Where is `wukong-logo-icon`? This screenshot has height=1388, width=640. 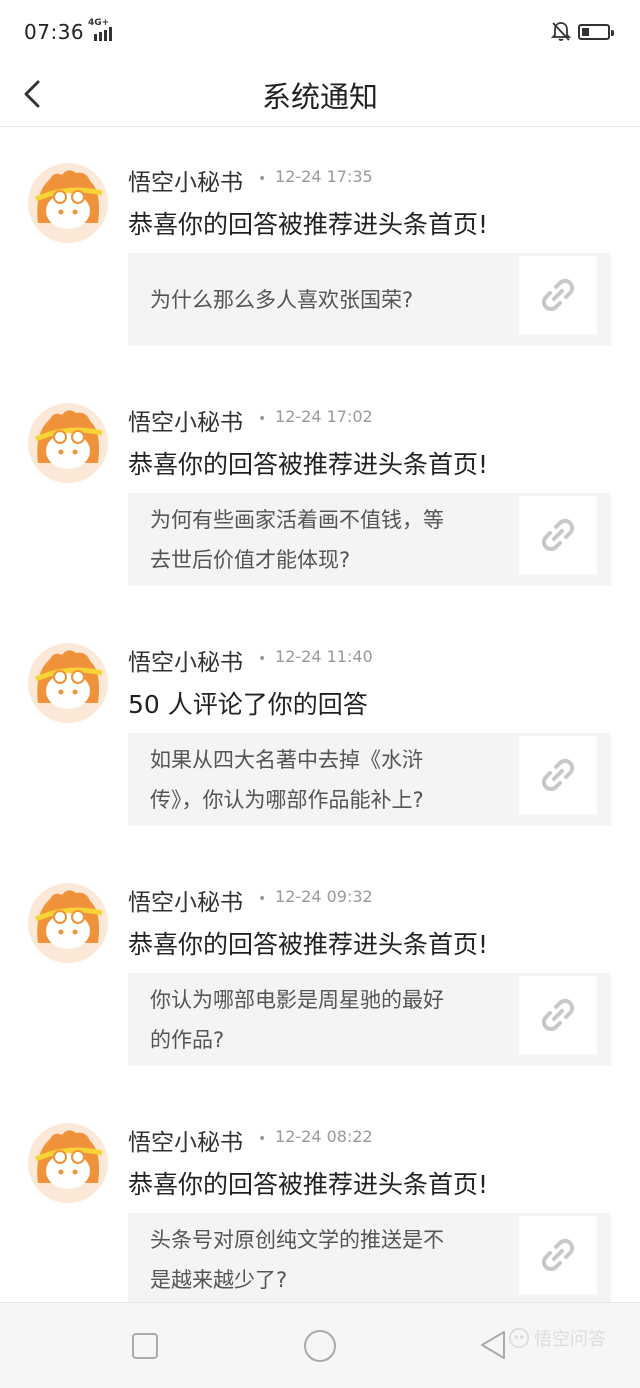
wukong-logo-icon is located at coordinates (519, 1338).